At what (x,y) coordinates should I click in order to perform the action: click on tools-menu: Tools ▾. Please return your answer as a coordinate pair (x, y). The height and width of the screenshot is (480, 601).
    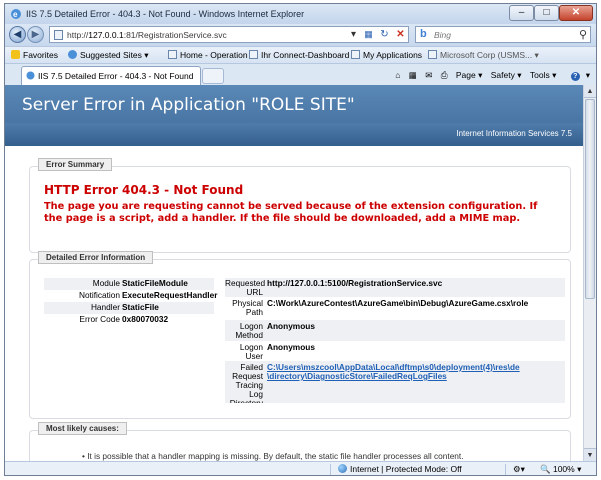
    Looking at the image, I should click on (543, 75).